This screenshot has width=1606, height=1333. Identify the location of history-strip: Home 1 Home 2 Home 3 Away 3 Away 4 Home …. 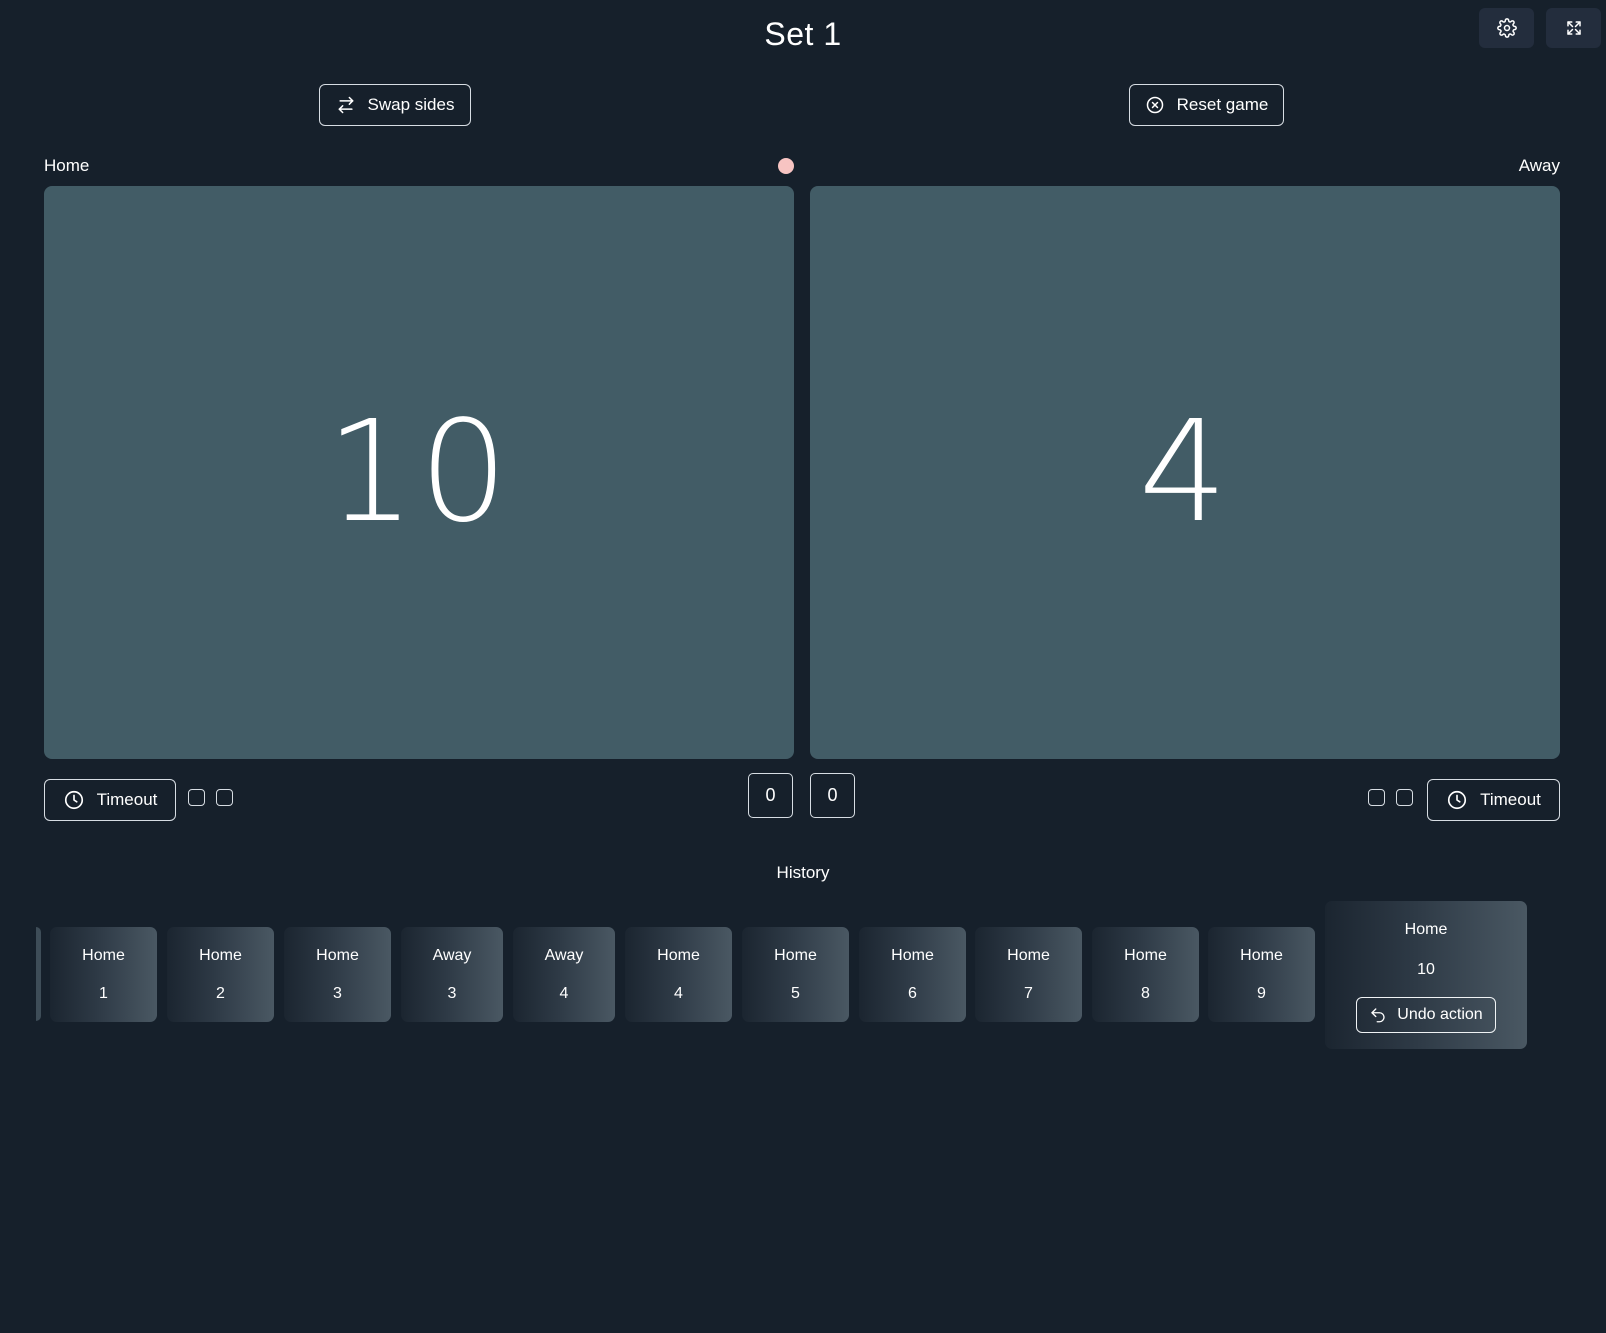
(786, 976).